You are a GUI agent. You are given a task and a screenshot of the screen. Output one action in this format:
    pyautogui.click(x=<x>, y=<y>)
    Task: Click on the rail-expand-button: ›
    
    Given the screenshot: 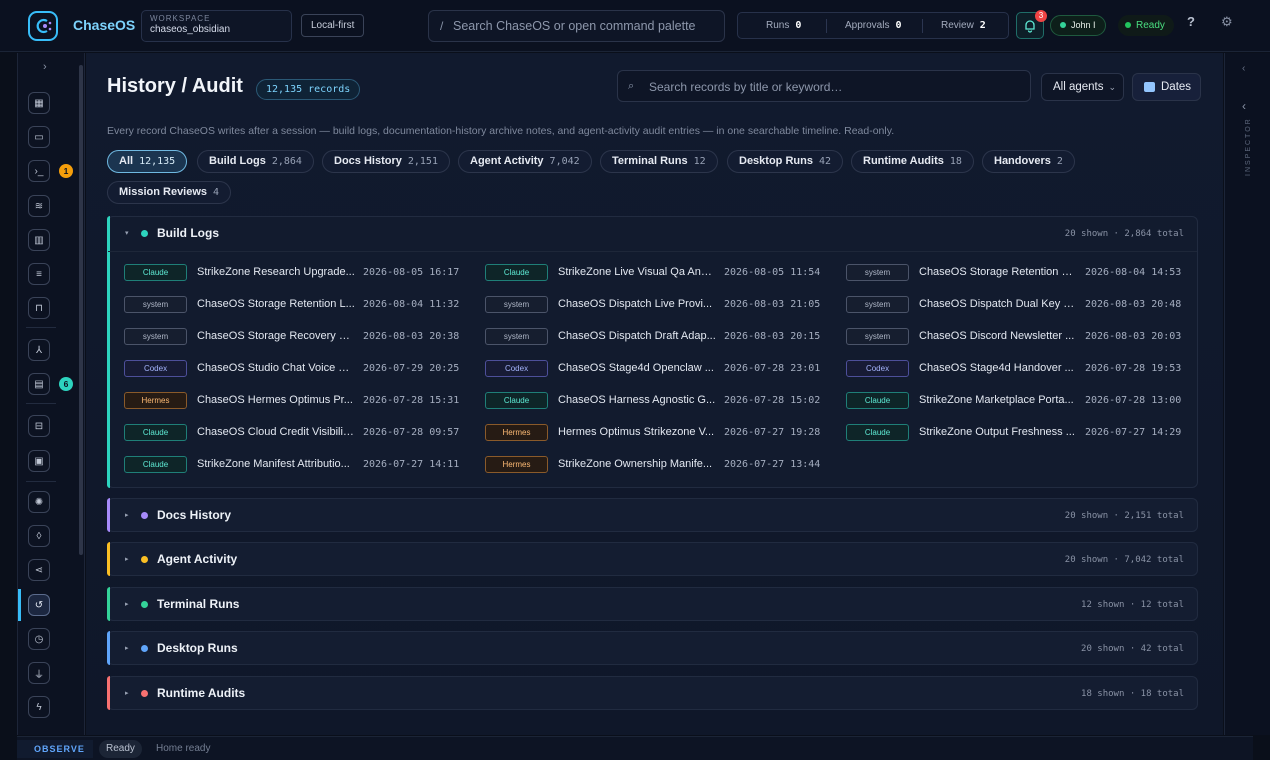 What is the action you would take?
    pyautogui.click(x=45, y=67)
    